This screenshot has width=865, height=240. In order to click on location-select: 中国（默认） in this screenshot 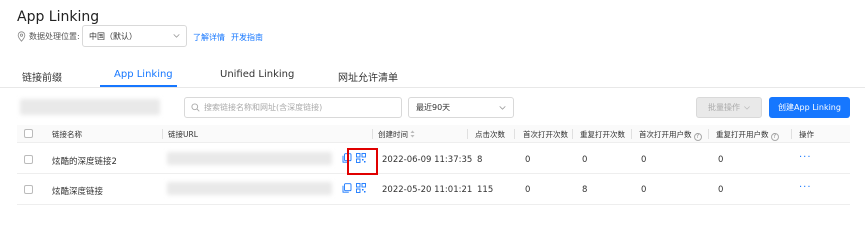, I will do `click(134, 36)`.